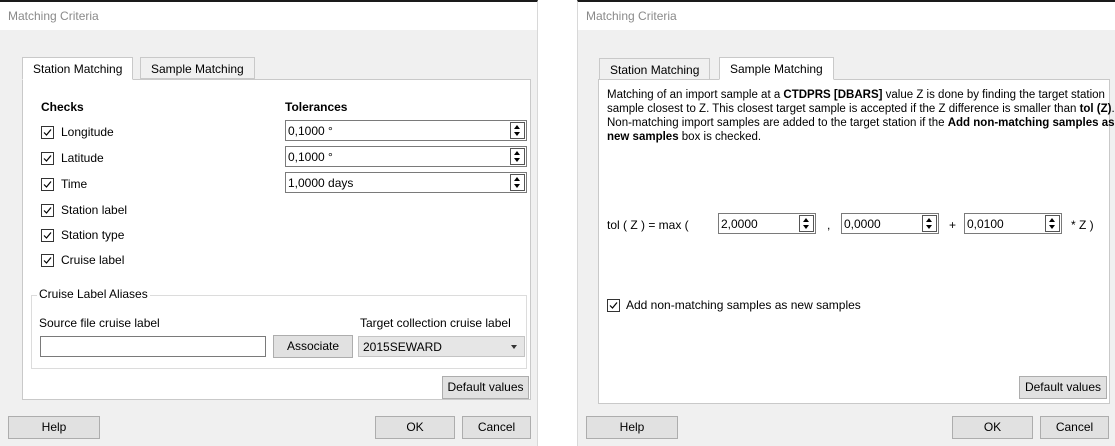 This screenshot has width=1115, height=446. Describe the element at coordinates (316, 107) in the screenshot. I see `tolerances-header: Tolerances` at that location.